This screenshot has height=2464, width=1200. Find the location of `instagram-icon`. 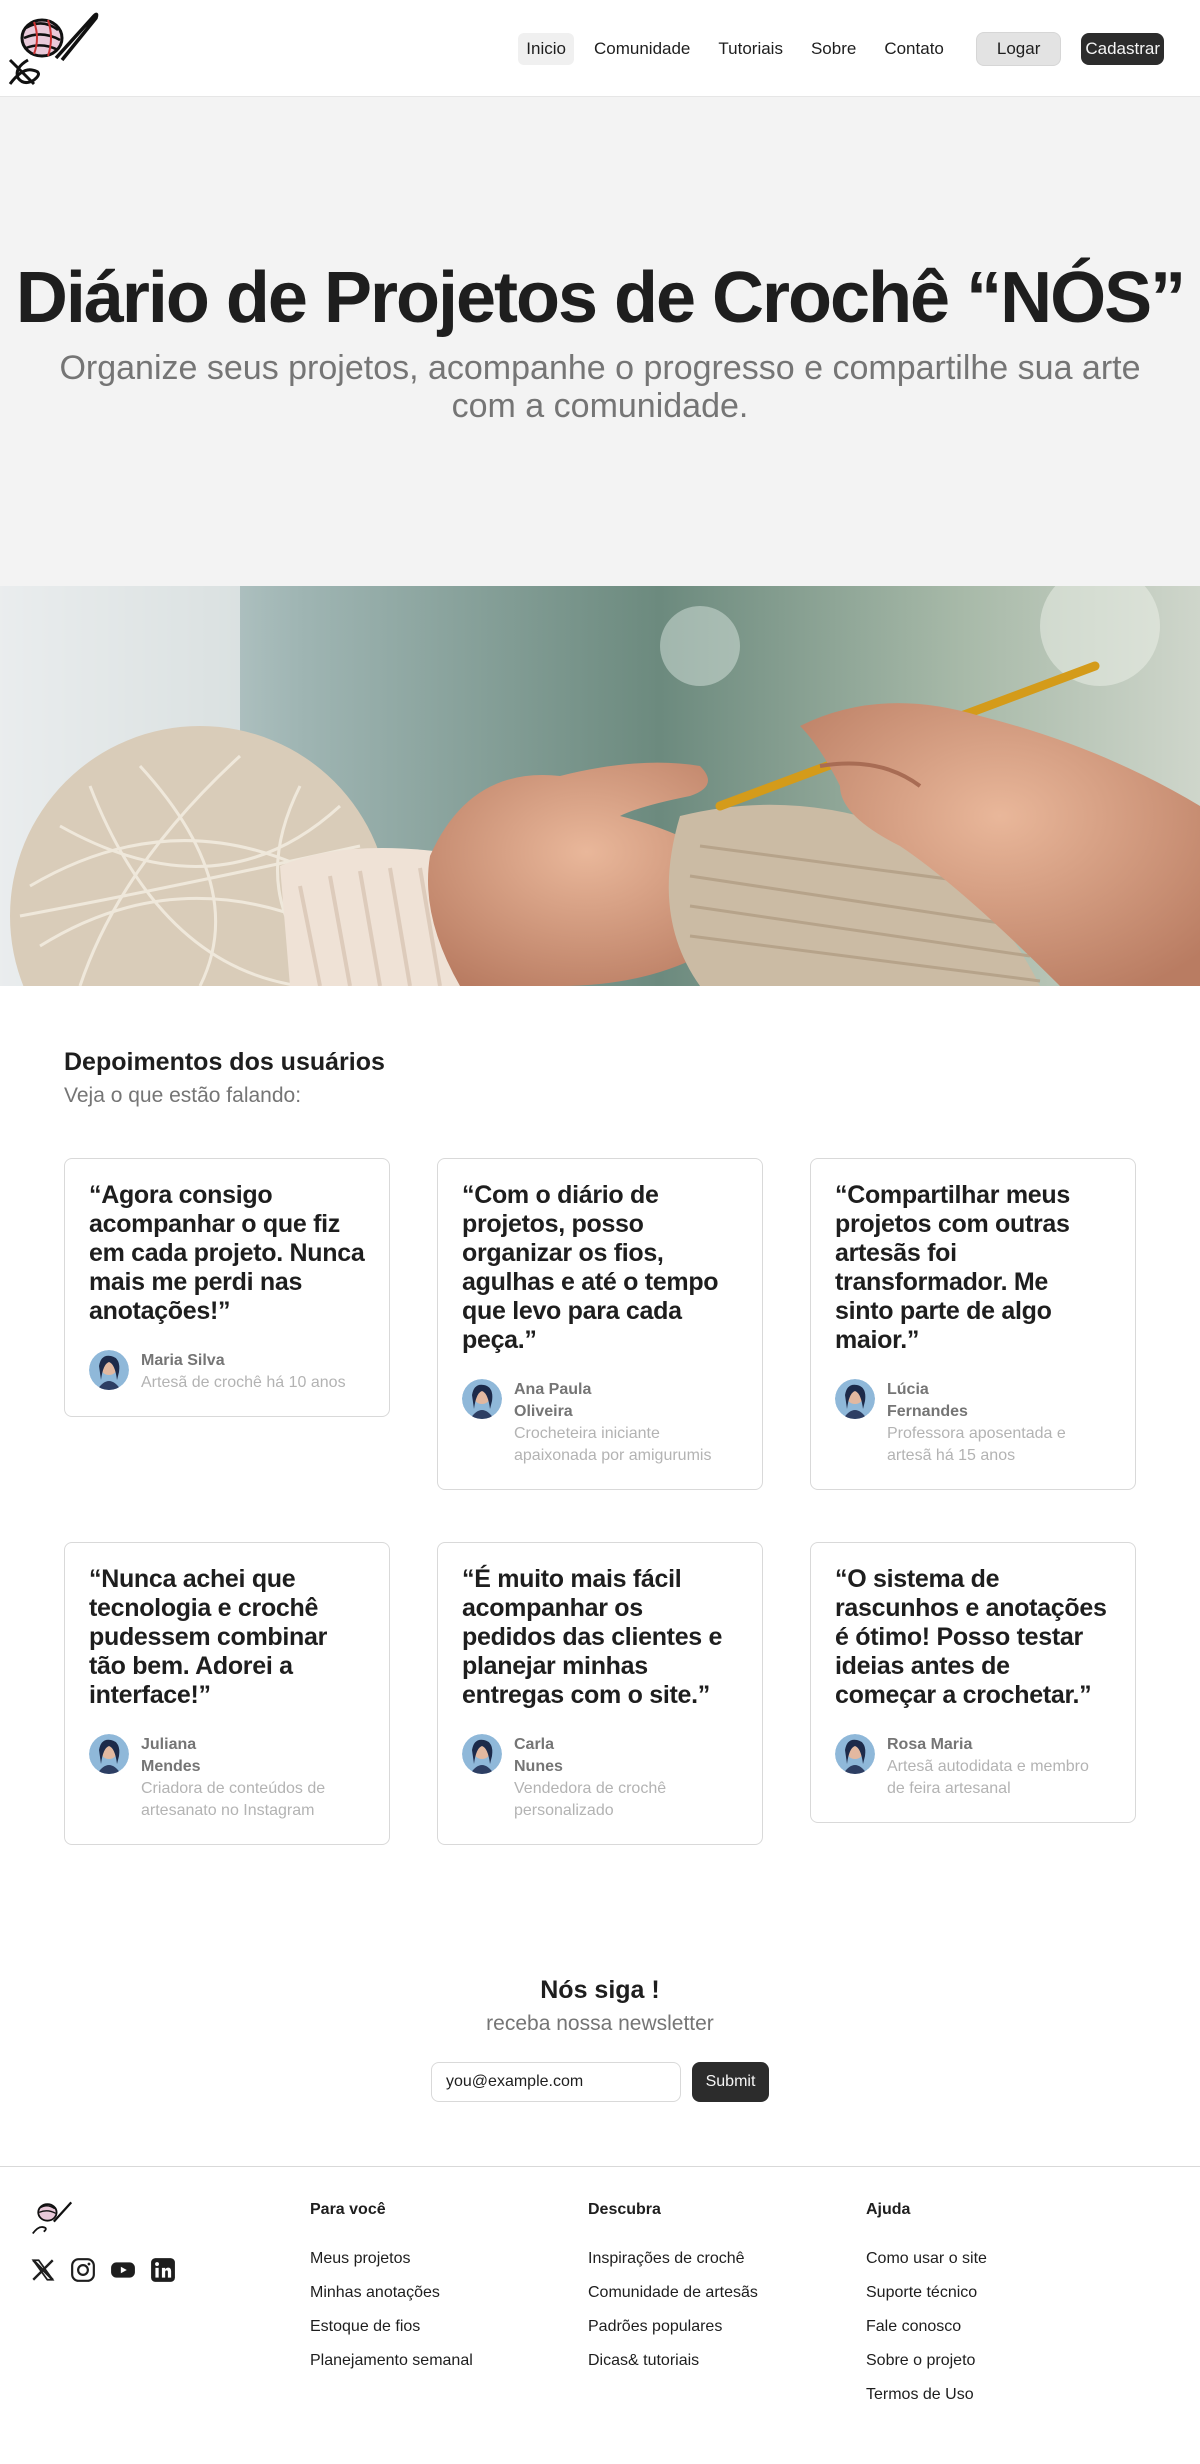

instagram-icon is located at coordinates (83, 2270).